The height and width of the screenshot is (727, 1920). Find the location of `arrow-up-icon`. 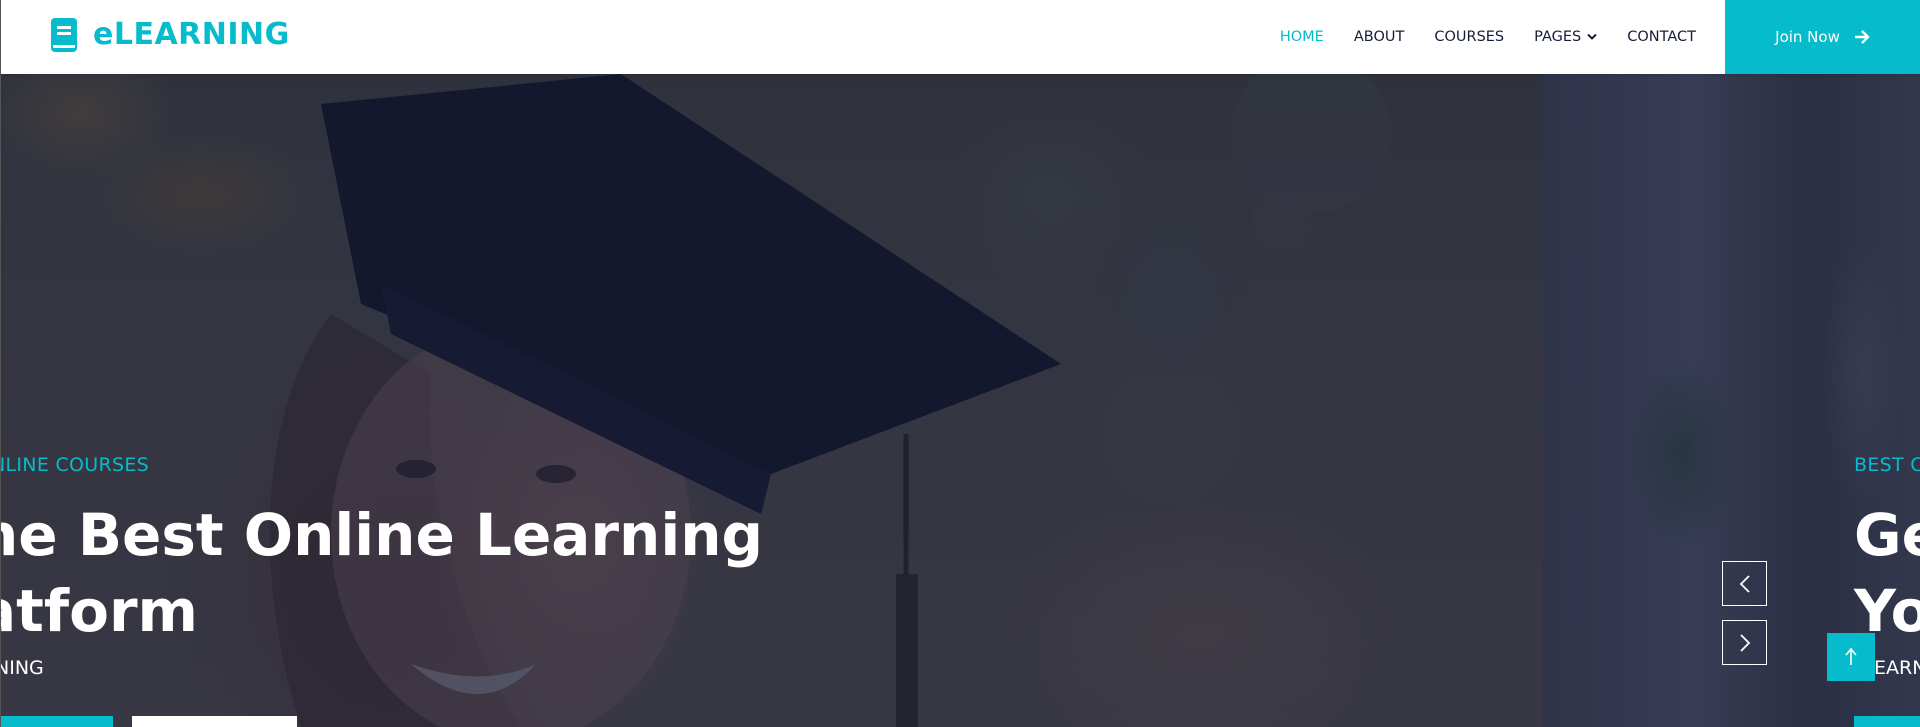

arrow-up-icon is located at coordinates (1851, 656).